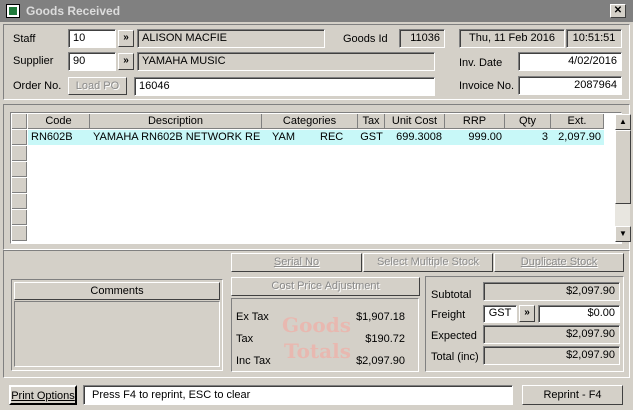  Describe the element at coordinates (577, 121) in the screenshot. I see `column-header-ext: Ext.` at that location.